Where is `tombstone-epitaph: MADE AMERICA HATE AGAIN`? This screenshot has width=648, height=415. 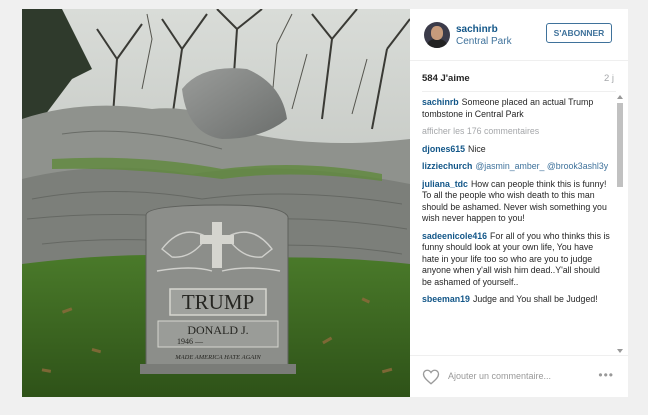
tombstone-epitaph: MADE AMERICA HATE AGAIN is located at coordinates (217, 357).